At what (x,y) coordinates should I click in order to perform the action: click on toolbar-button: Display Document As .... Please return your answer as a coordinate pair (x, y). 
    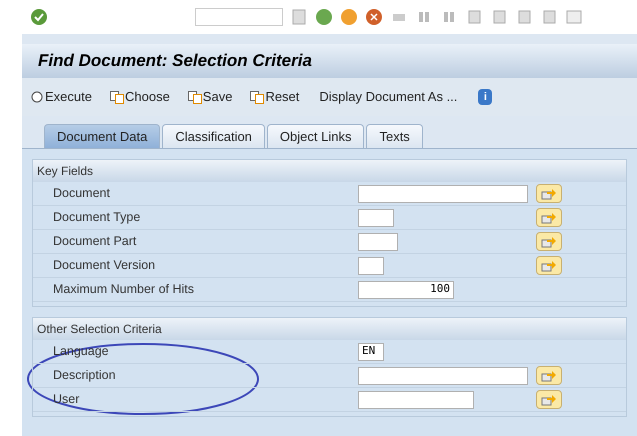
    Looking at the image, I should click on (388, 97).